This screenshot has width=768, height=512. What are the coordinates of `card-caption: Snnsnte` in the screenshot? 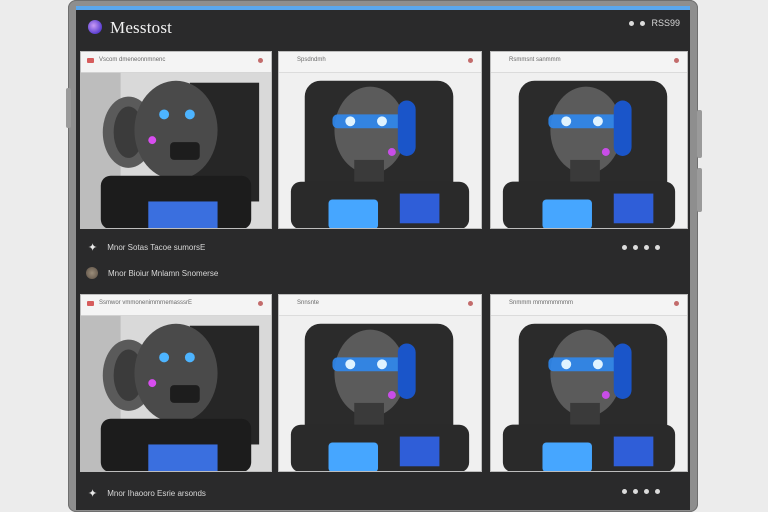 It's located at (308, 303).